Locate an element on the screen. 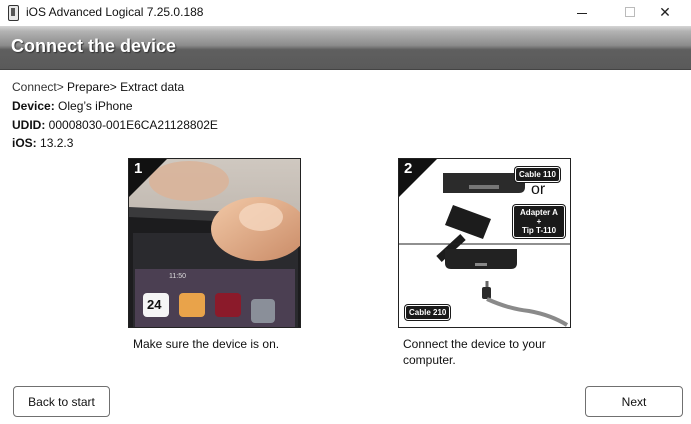  breadcrumb-step-connect: Connect> is located at coordinates (38, 87).